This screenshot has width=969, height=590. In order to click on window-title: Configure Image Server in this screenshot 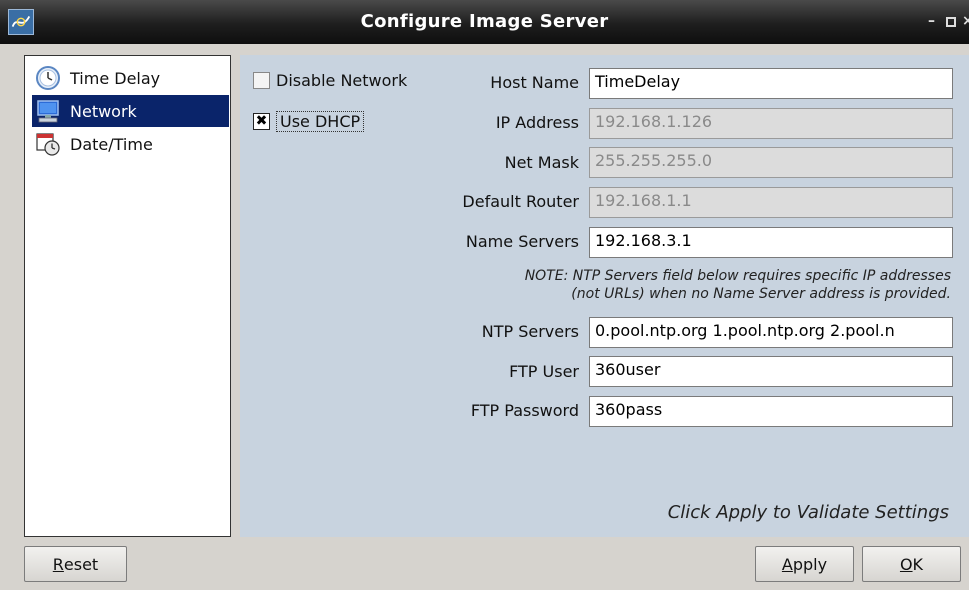, I will do `click(484, 21)`.